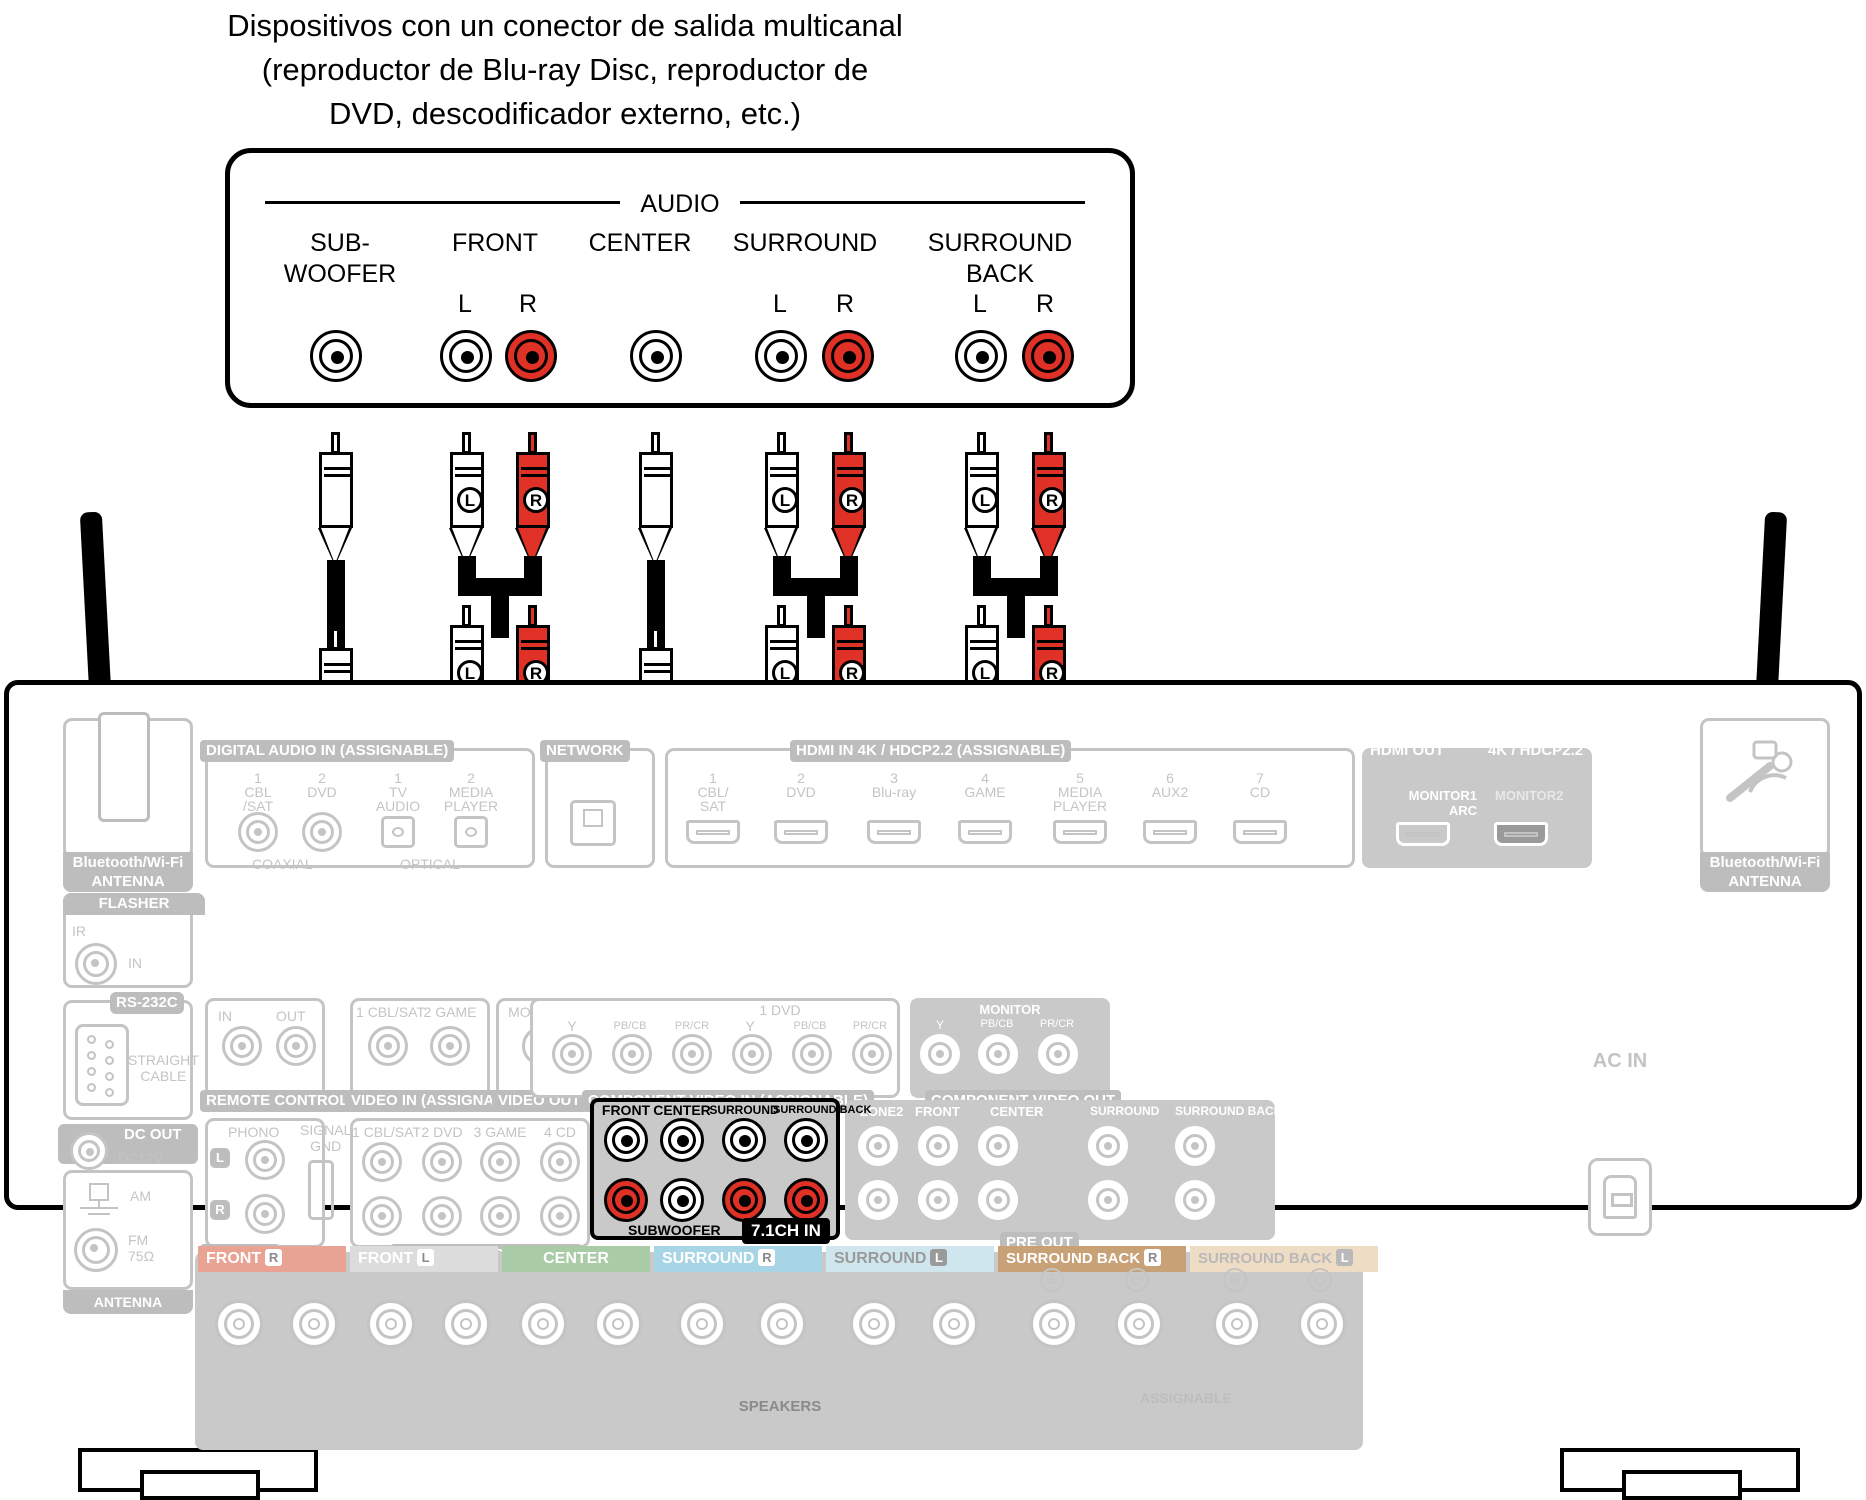 The image size is (1866, 1500). What do you see at coordinates (242, 1046) in the screenshot?
I see `remote-in-jack` at bounding box center [242, 1046].